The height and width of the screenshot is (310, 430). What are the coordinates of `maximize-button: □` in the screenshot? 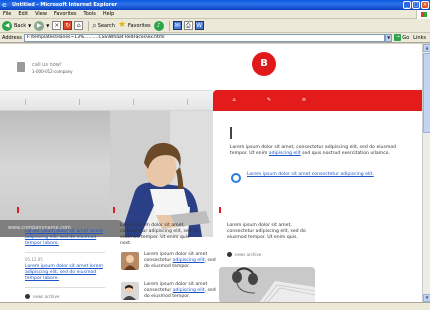 It's located at (416, 5).